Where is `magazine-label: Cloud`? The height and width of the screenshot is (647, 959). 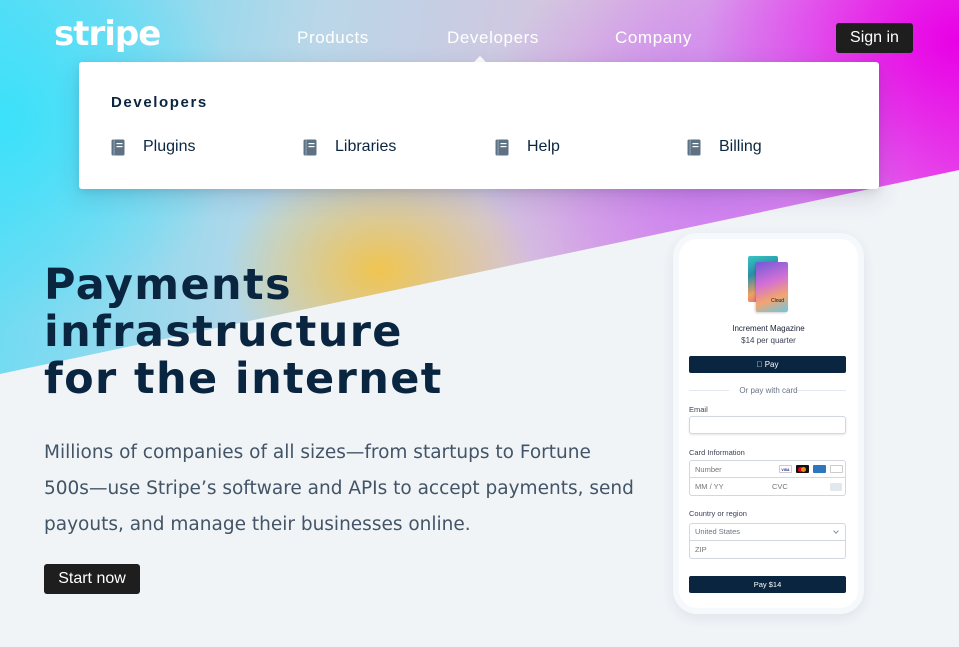 magazine-label: Cloud is located at coordinates (778, 301).